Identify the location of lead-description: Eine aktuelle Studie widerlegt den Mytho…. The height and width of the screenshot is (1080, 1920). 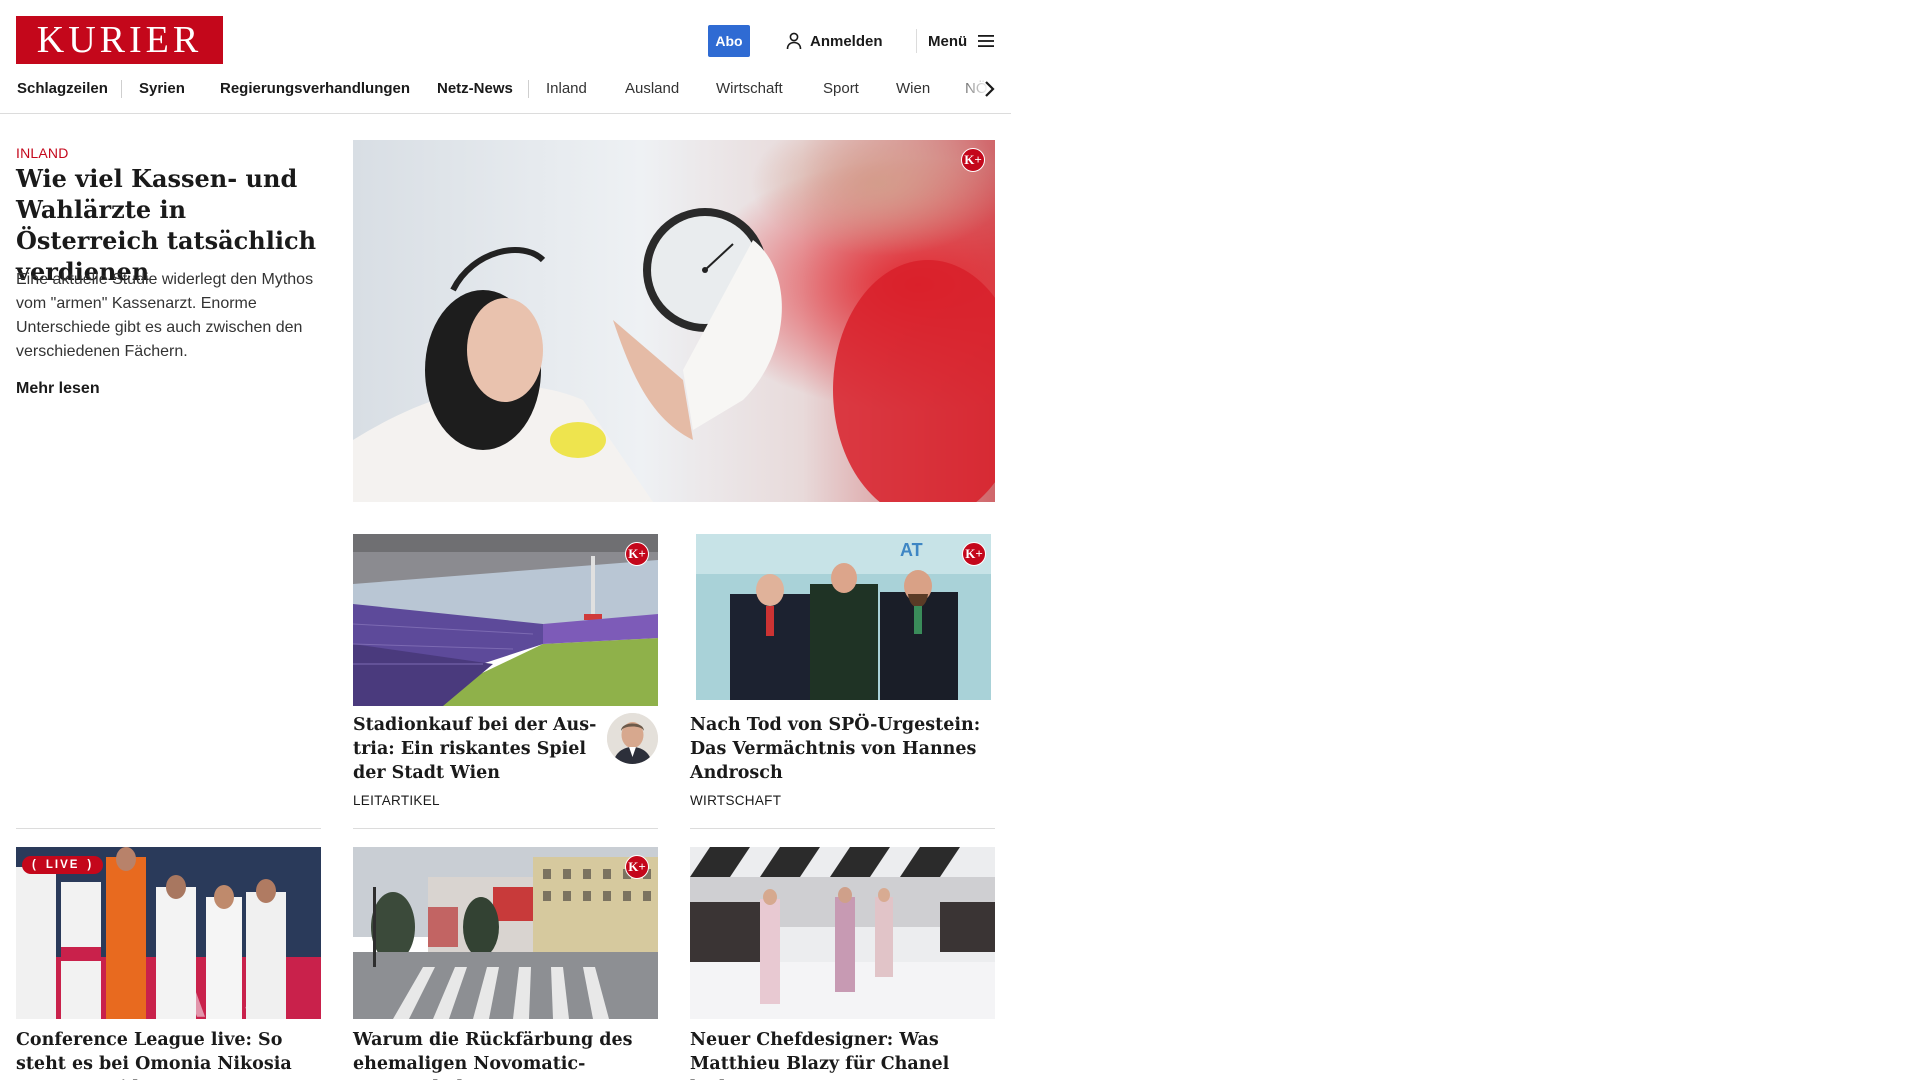
(165, 315).